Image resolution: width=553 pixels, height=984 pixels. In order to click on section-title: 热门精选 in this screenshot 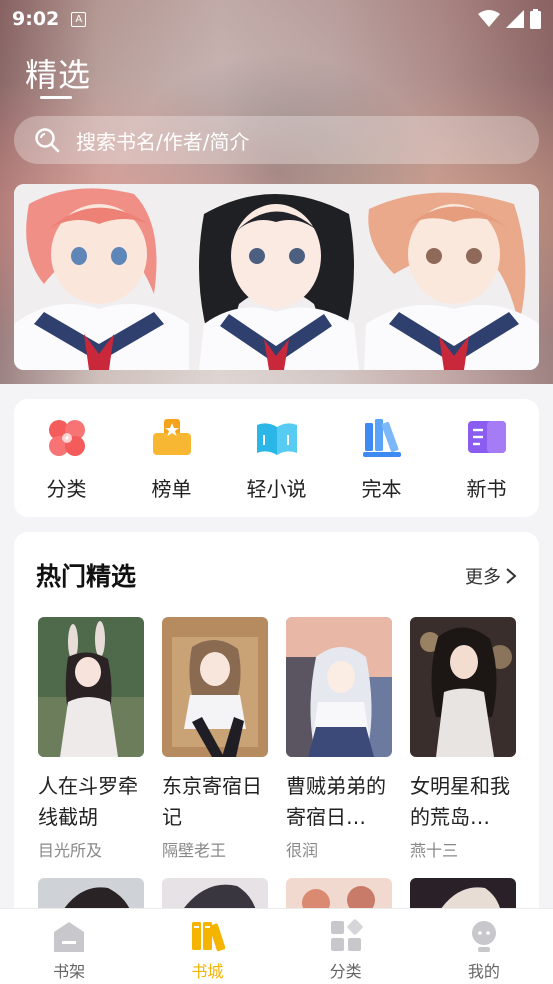, I will do `click(86, 576)`.